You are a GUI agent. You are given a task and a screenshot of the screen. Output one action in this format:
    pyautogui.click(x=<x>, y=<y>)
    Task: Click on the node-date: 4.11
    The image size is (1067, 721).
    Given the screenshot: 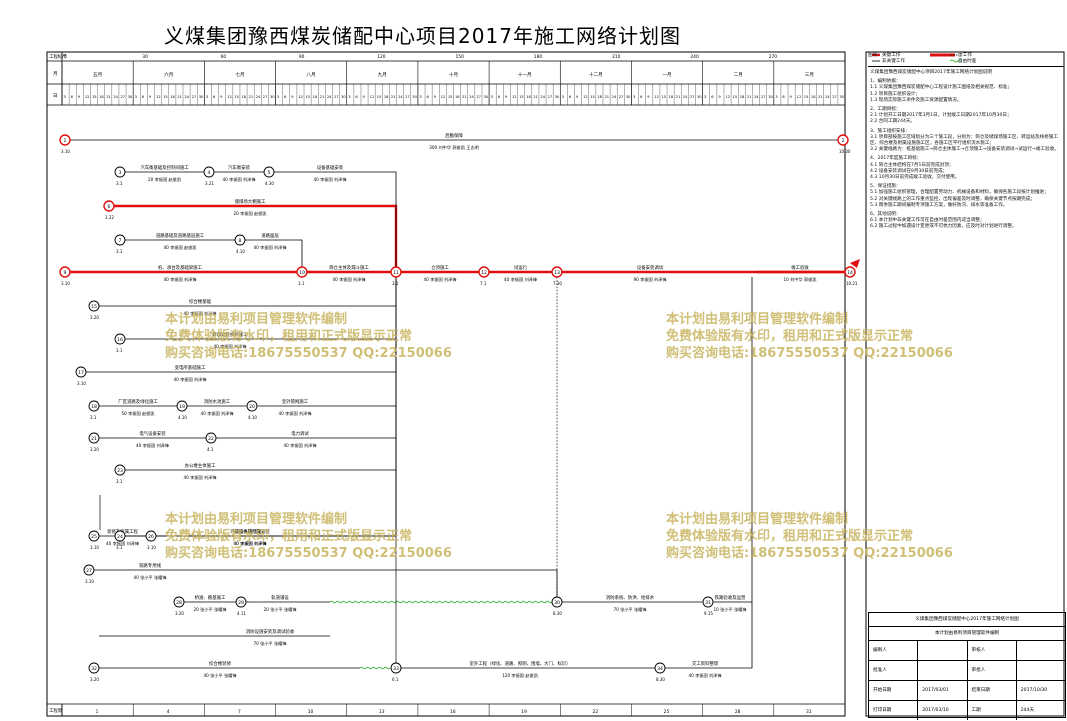 What is the action you would take?
    pyautogui.click(x=241, y=613)
    